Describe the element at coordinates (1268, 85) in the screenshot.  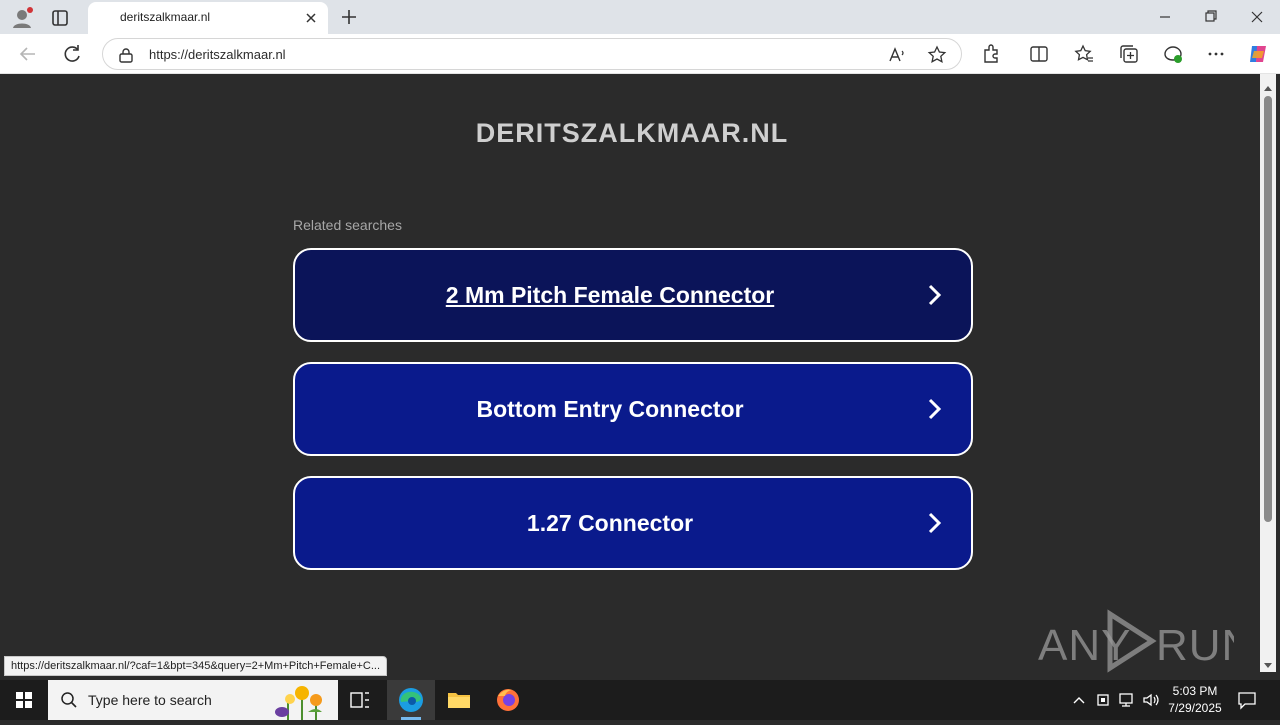
I see `scroll-up-arrow-icon` at that location.